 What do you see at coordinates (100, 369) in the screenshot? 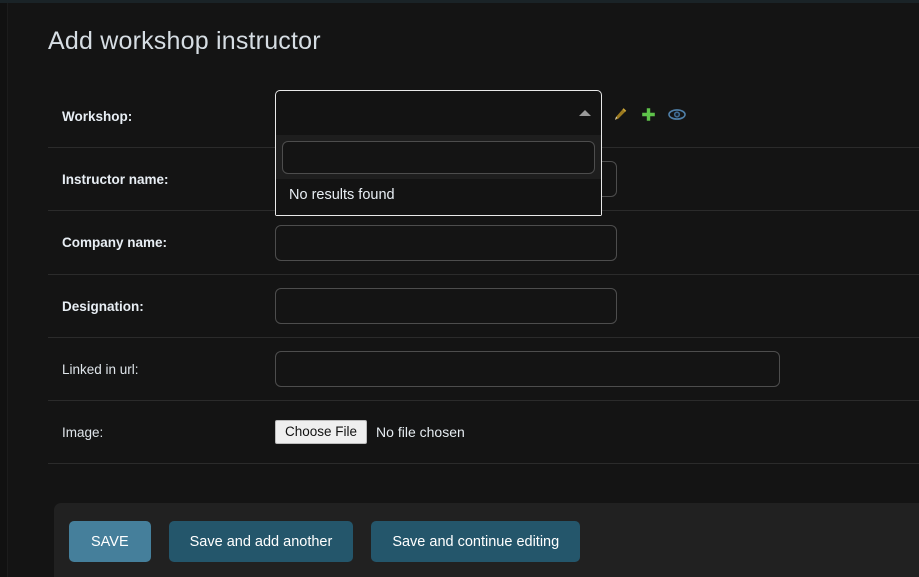
I see `label-linkedin-url: Linked in url:` at bounding box center [100, 369].